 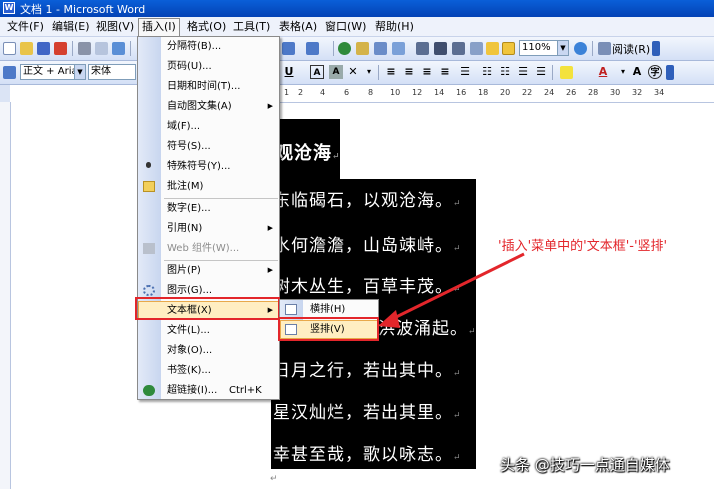 What do you see at coordinates (208, 228) in the screenshot?
I see `menu-item-reference: 引用(N) ▶` at bounding box center [208, 228].